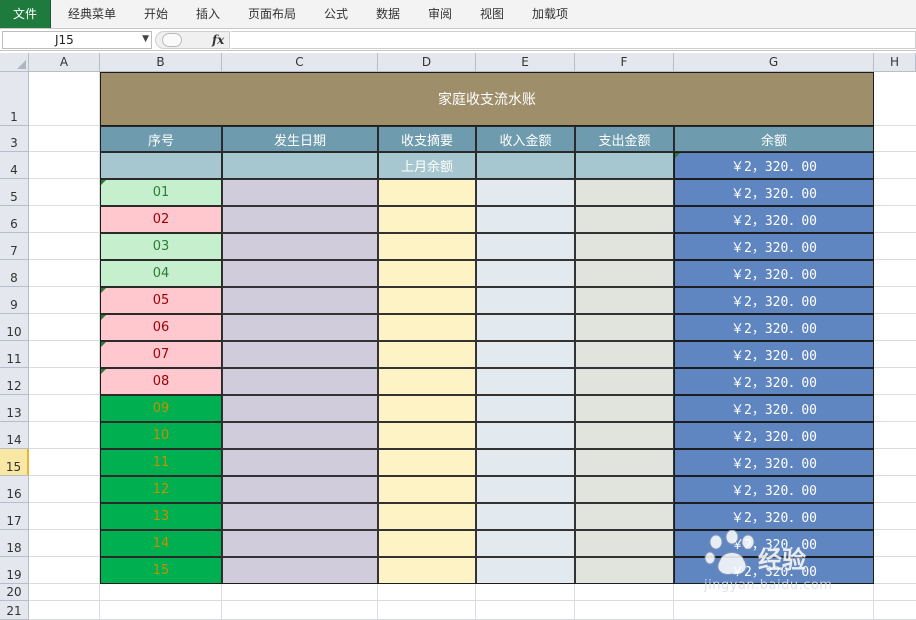  I want to click on row-header-7: 7, so click(14, 246).